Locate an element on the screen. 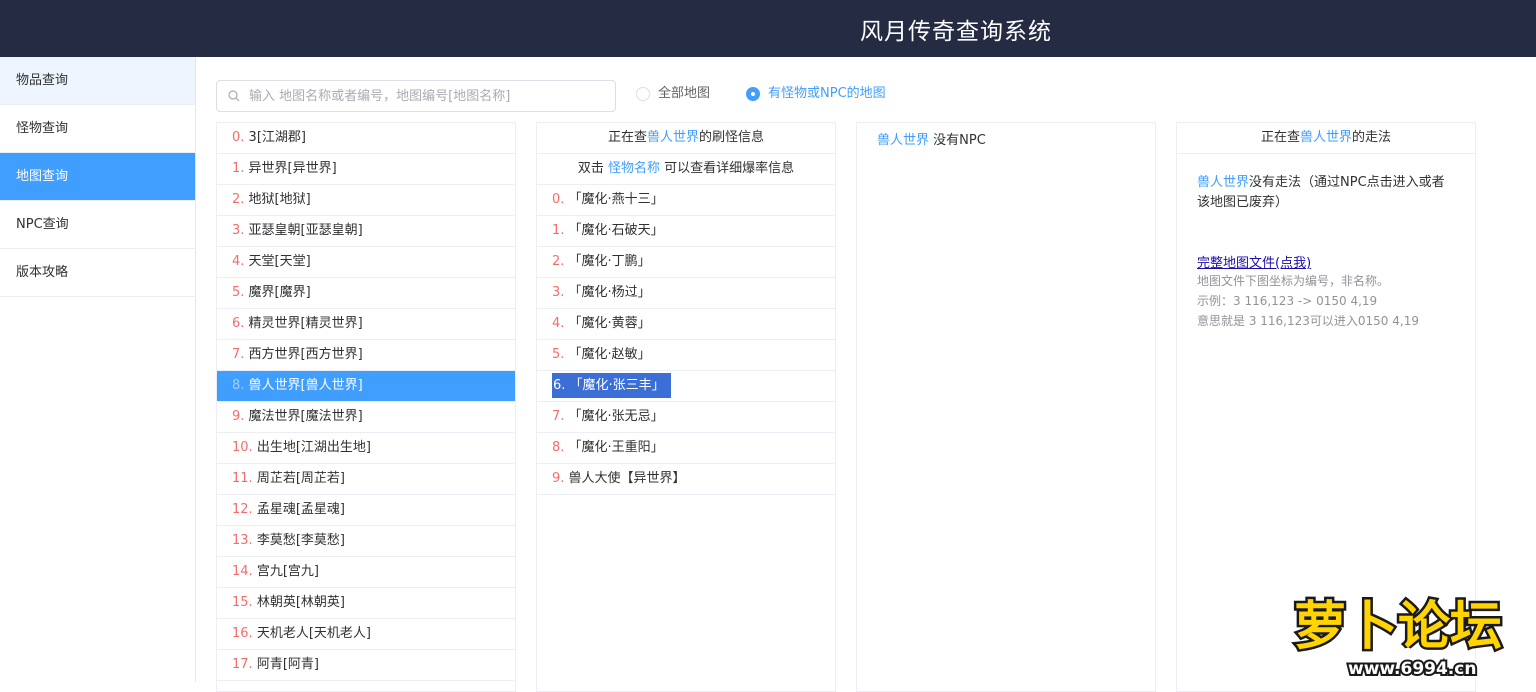 Image resolution: width=1536 pixels, height=692 pixels. monster-list-item: 5. 「魔化·赵敏」 is located at coordinates (686, 355).